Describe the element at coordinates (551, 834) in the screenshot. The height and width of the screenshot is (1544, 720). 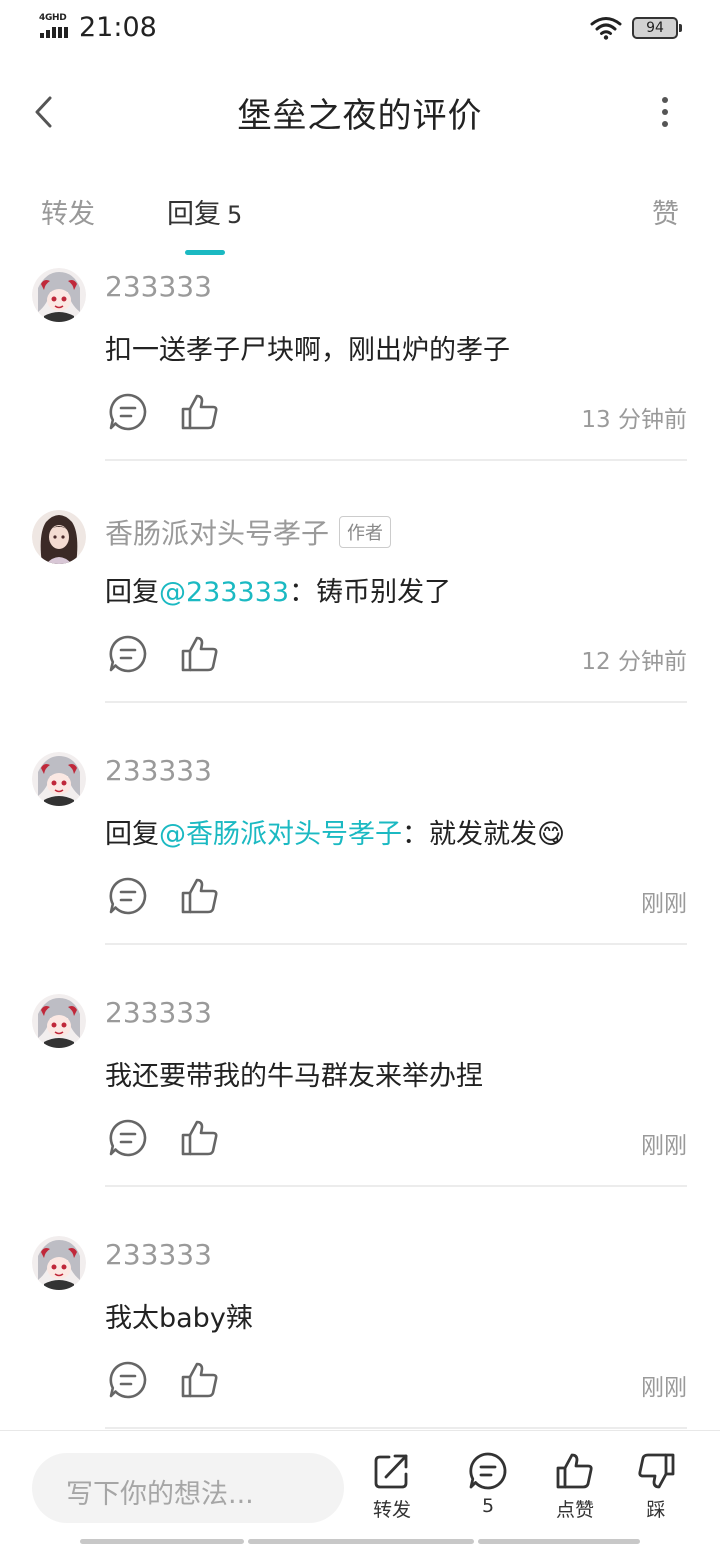
I see `emoji: 😋` at that location.